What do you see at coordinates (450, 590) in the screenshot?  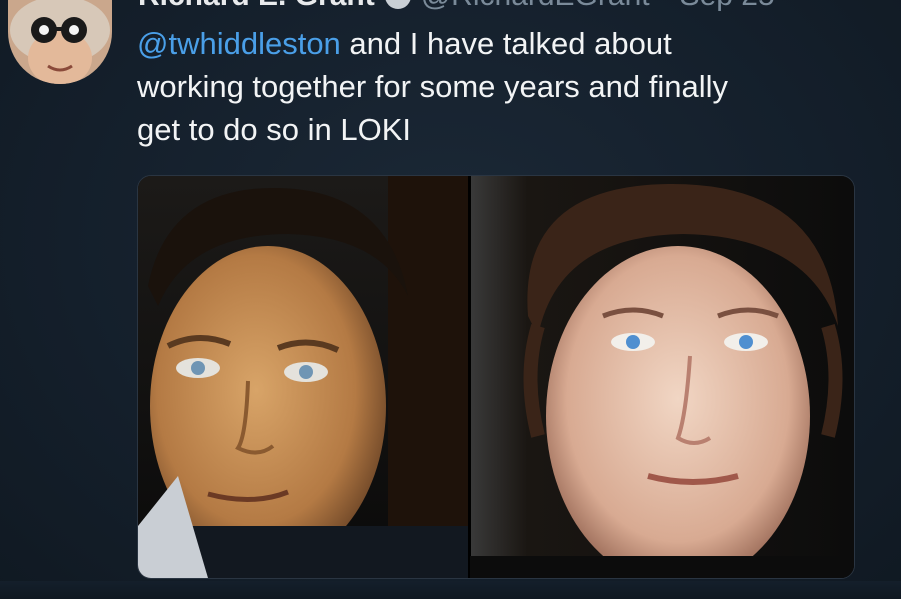 I see `bottom-divider` at bounding box center [450, 590].